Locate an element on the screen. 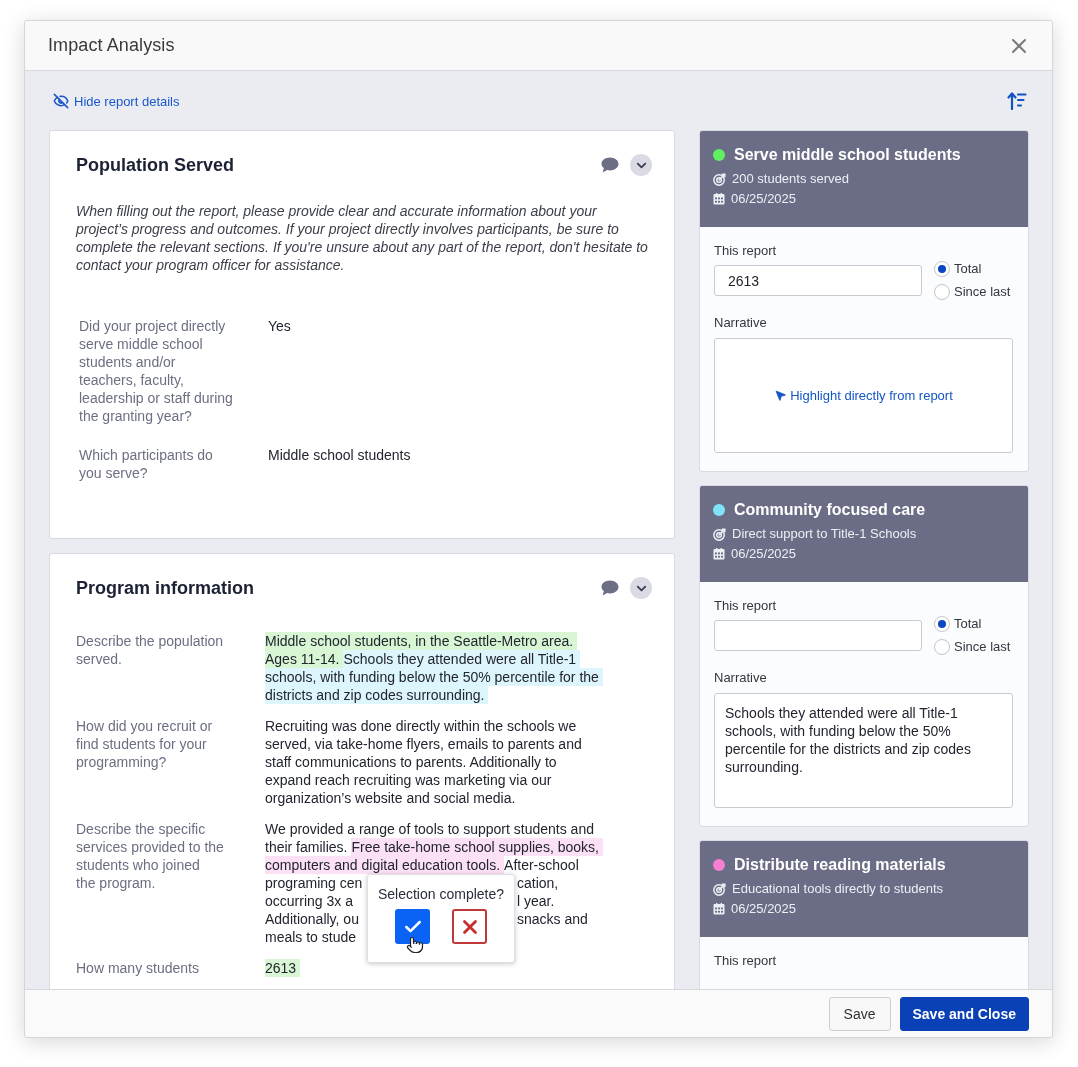  highlighted-text: Schools they attended were all Title-1 is located at coordinates (462, 659).